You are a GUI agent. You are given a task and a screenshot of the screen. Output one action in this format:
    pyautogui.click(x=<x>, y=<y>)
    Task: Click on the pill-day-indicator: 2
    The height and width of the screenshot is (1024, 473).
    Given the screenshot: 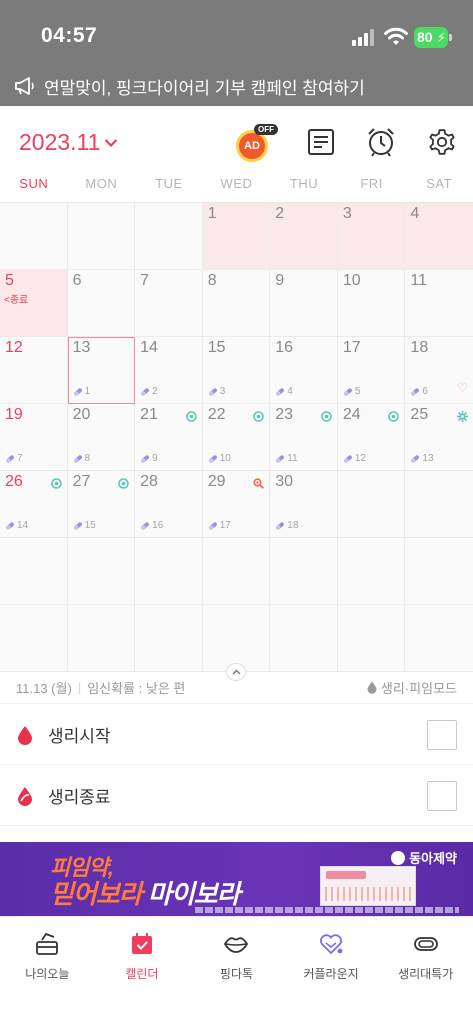 What is the action you would take?
    pyautogui.click(x=149, y=391)
    